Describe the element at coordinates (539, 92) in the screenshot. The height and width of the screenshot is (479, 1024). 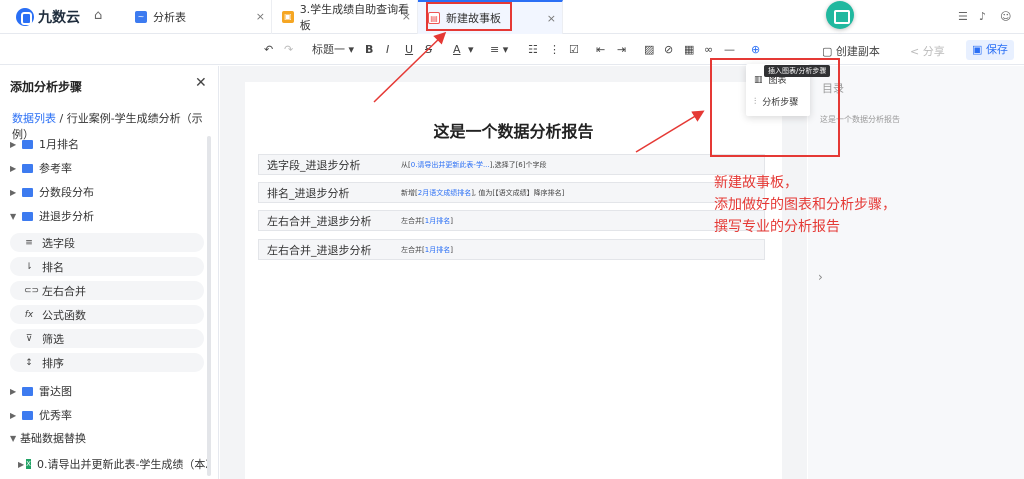
I see `annotation-arrows` at that location.